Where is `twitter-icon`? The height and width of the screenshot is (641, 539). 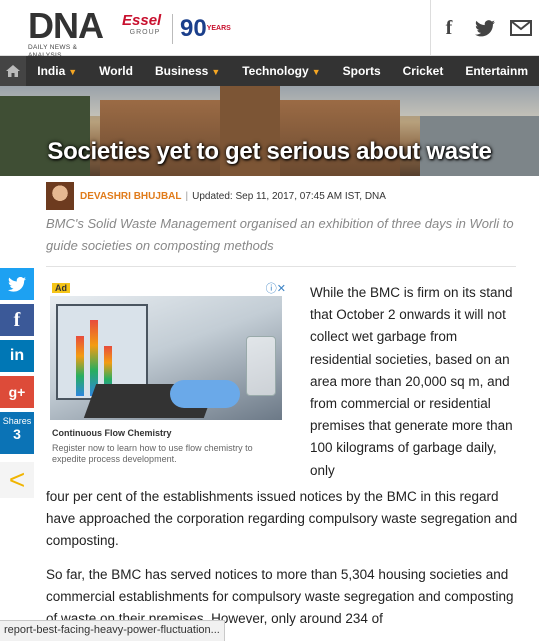
twitter-icon is located at coordinates (485, 28).